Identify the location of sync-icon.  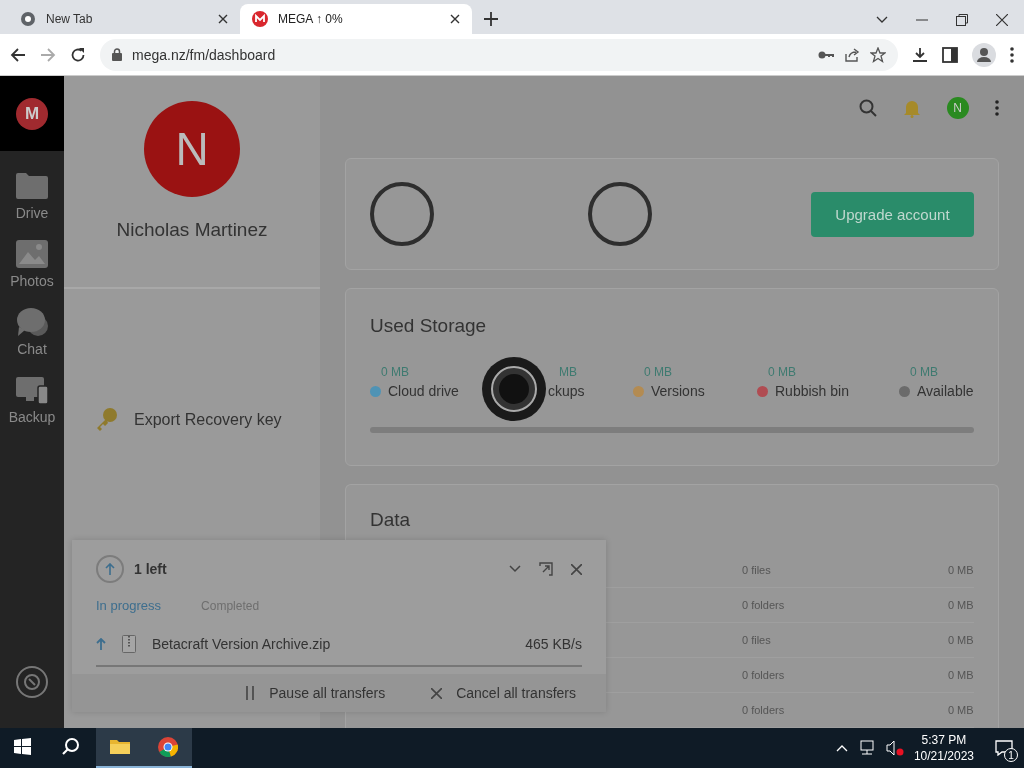
(32, 682).